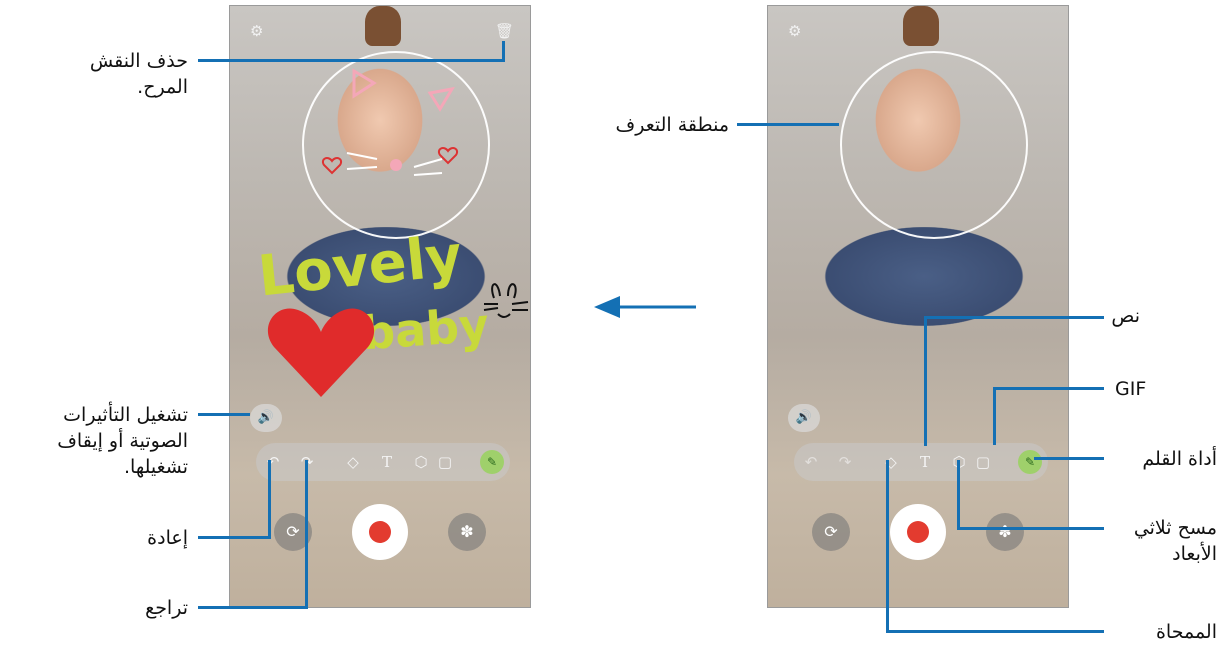 The width and height of the screenshot is (1231, 645). What do you see at coordinates (1186, 632) in the screenshot?
I see `callout-eraser: الممحاة` at bounding box center [1186, 632].